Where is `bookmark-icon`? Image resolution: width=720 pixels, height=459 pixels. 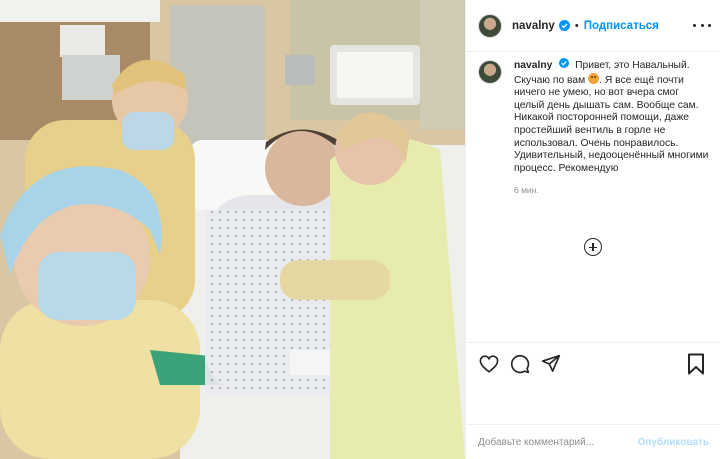
bookmark-icon is located at coordinates (698, 364).